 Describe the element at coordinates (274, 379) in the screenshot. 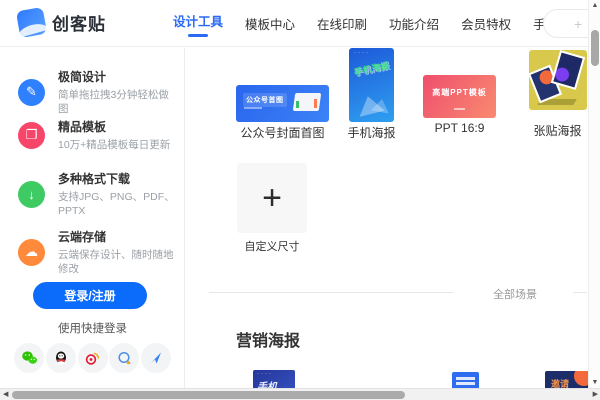

I see `poster-thumbnail: ···· 手机` at that location.